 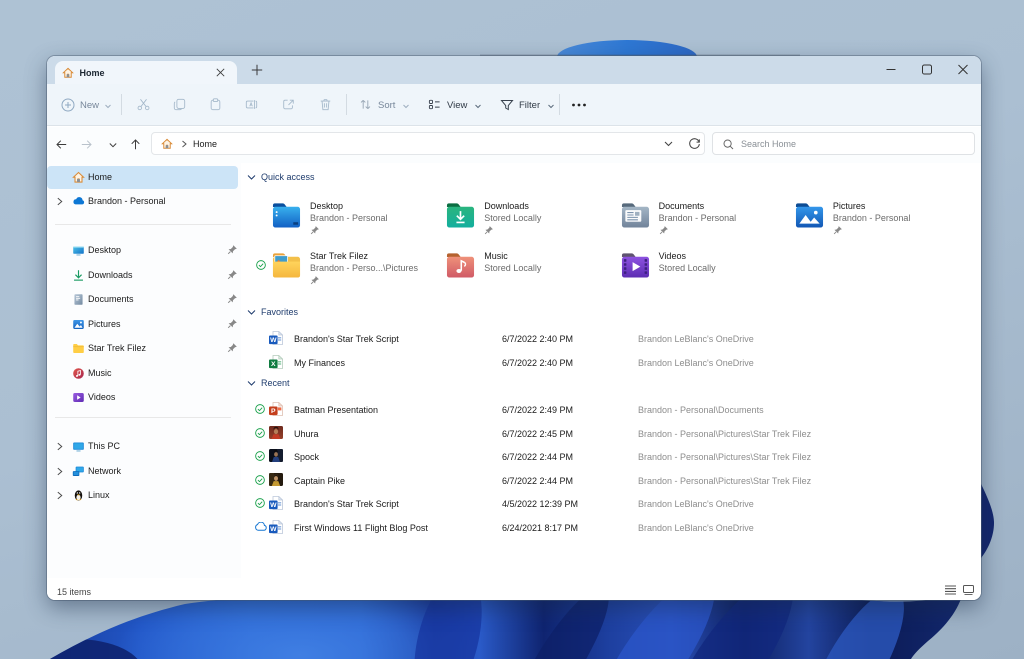 What do you see at coordinates (273, 411) in the screenshot?
I see `svg-text: P` at bounding box center [273, 411].